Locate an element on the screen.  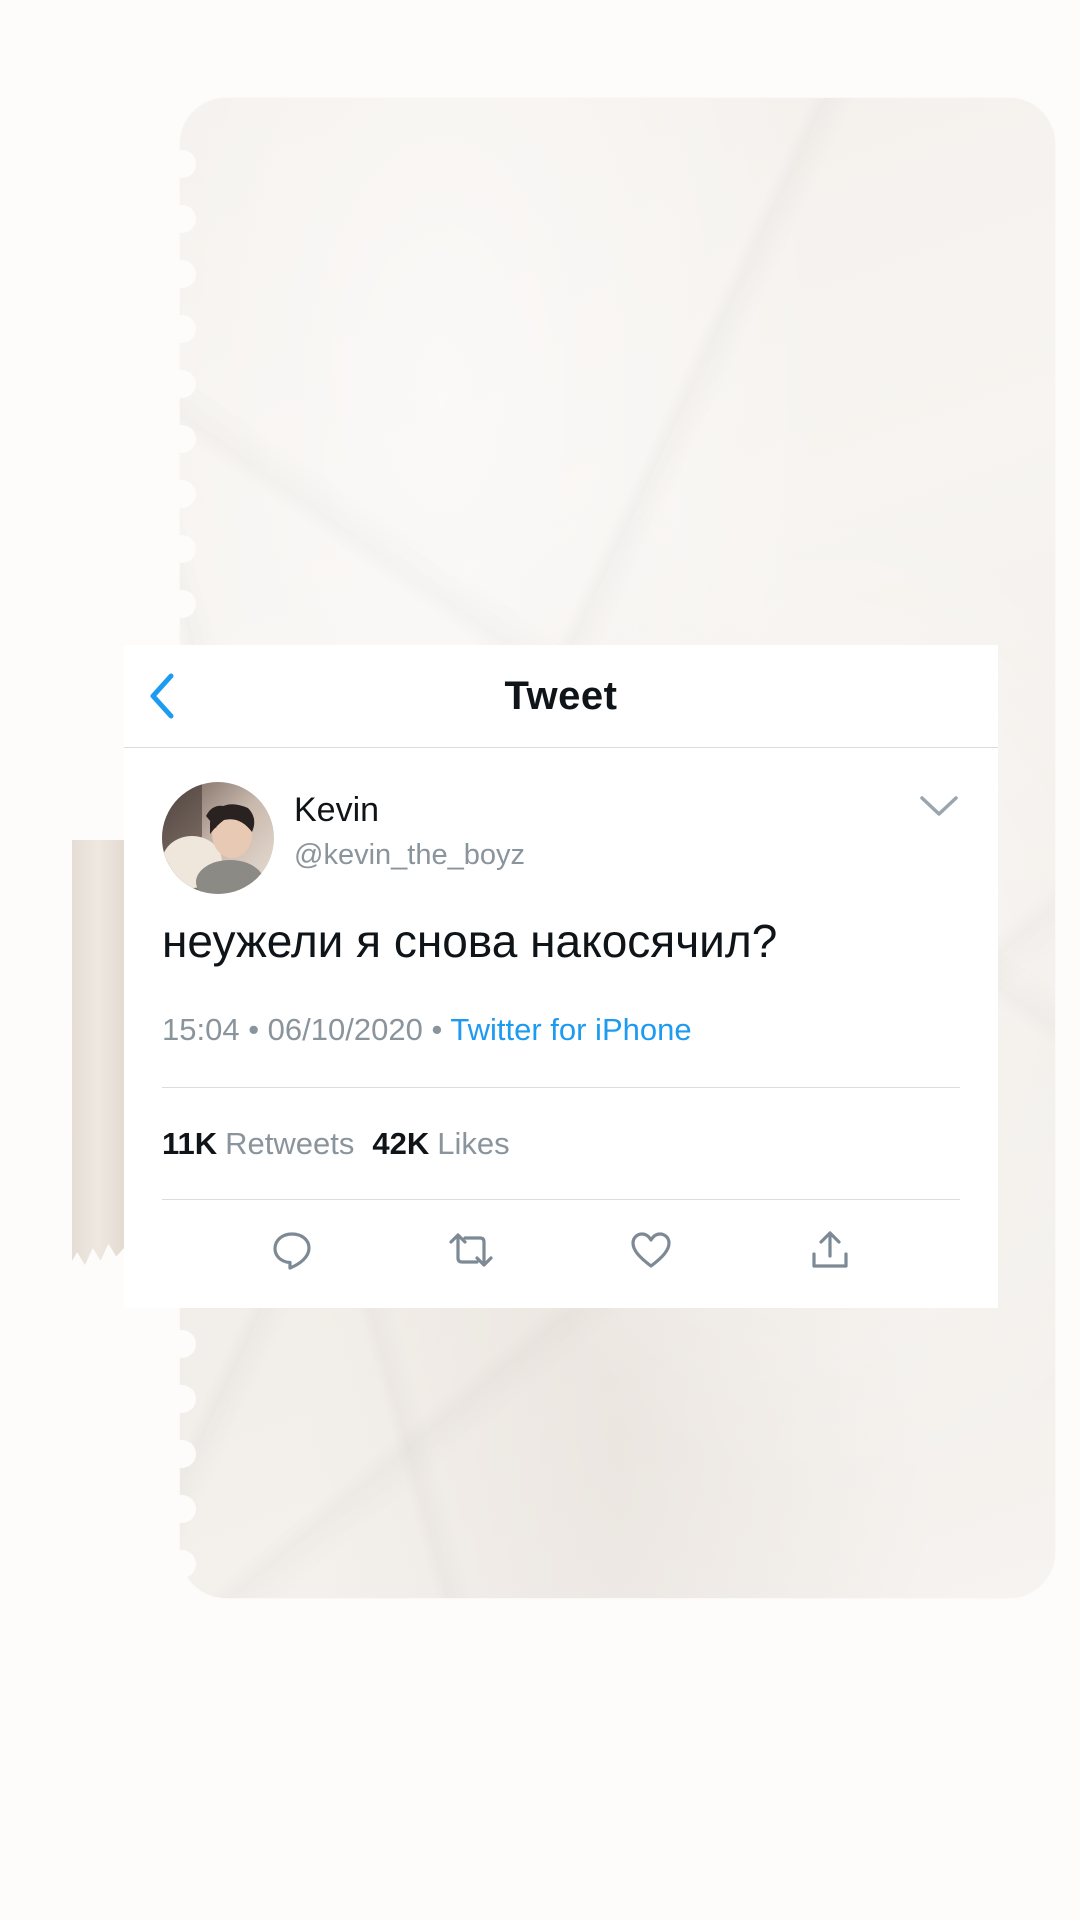
tweet-meta: 15:04 • 06/10/2020 • Twitter for iPhone is located at coordinates (561, 1049).